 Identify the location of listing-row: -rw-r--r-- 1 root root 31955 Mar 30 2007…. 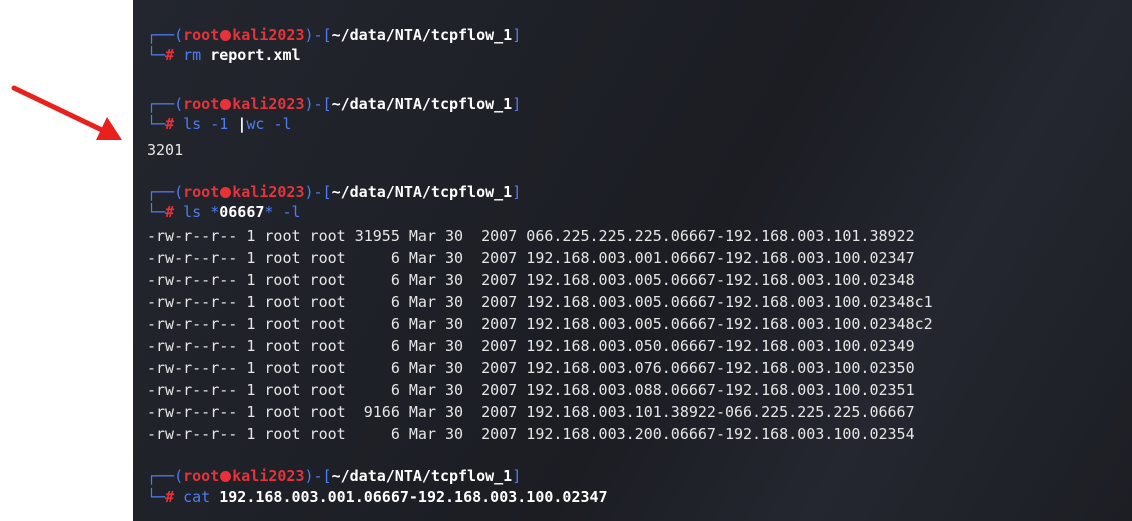
(531, 236).